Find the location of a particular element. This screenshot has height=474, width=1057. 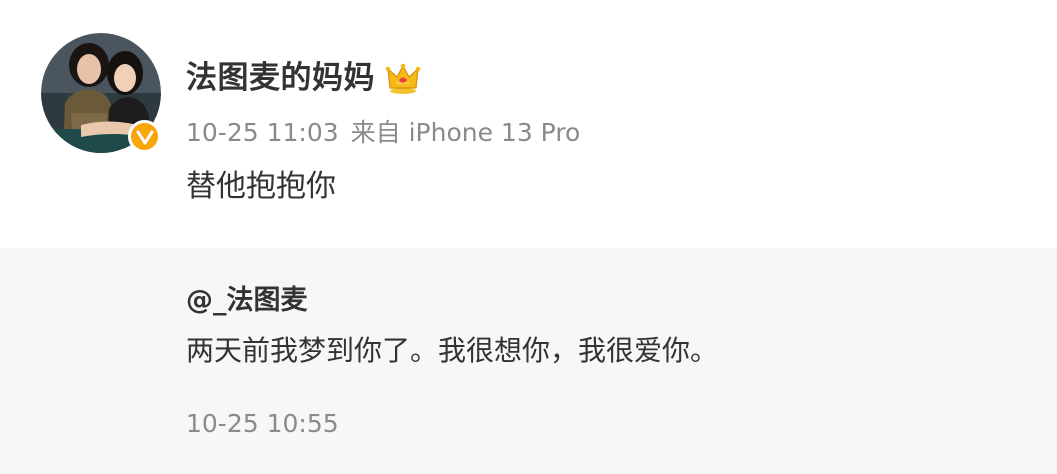

avatar-container is located at coordinates (101, 93).